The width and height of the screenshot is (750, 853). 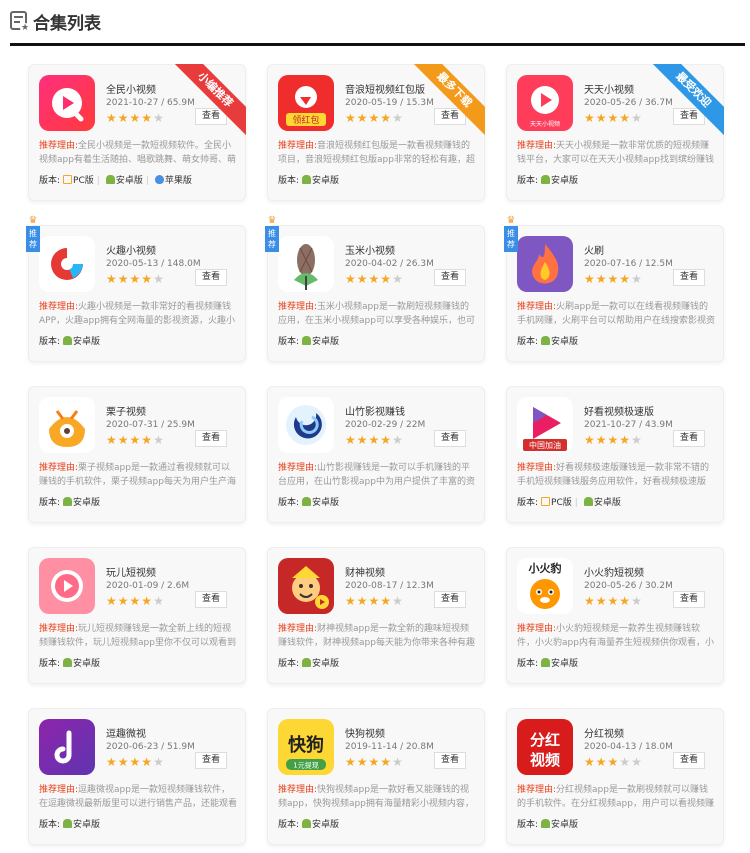 What do you see at coordinates (365, 732) in the screenshot?
I see `app-name: 快狗视频` at bounding box center [365, 732].